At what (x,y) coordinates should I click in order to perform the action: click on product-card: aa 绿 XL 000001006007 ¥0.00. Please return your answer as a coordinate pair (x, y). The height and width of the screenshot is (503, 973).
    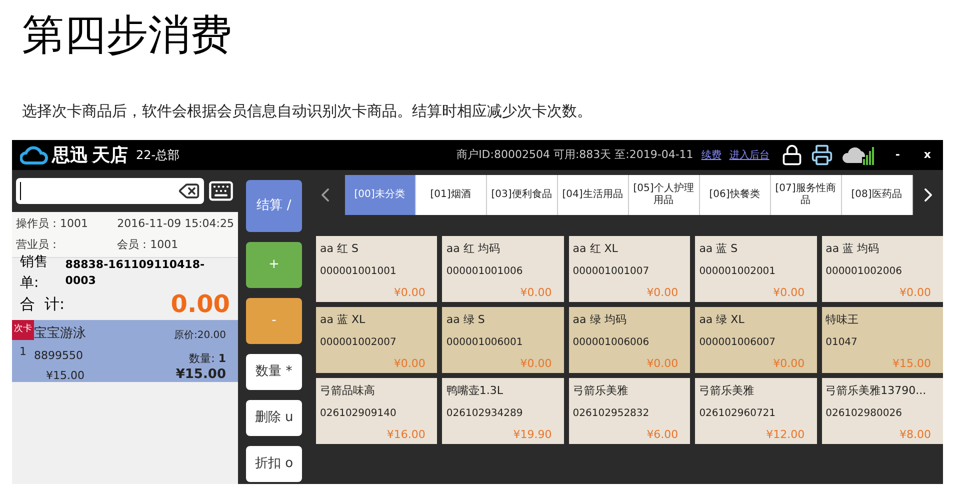
    Looking at the image, I should click on (756, 340).